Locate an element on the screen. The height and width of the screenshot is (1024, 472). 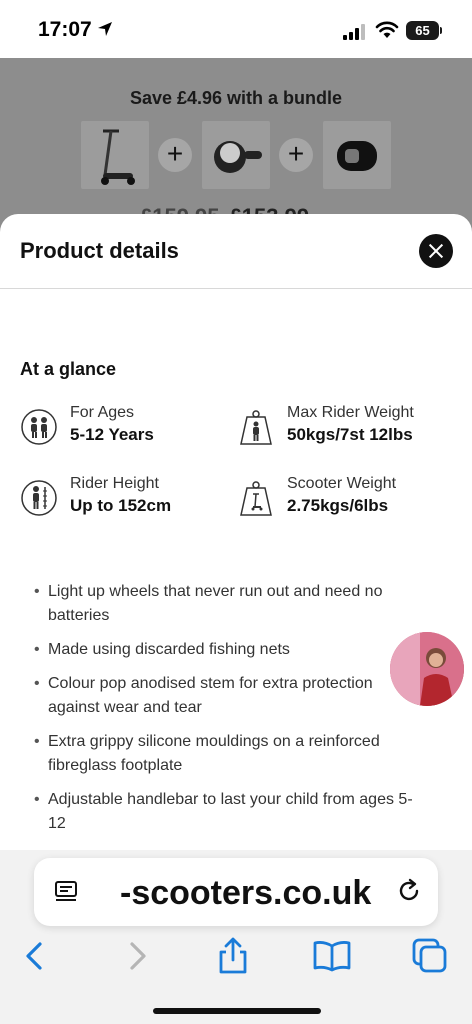
spec-label: Rider Height is located at coordinates (114, 483).